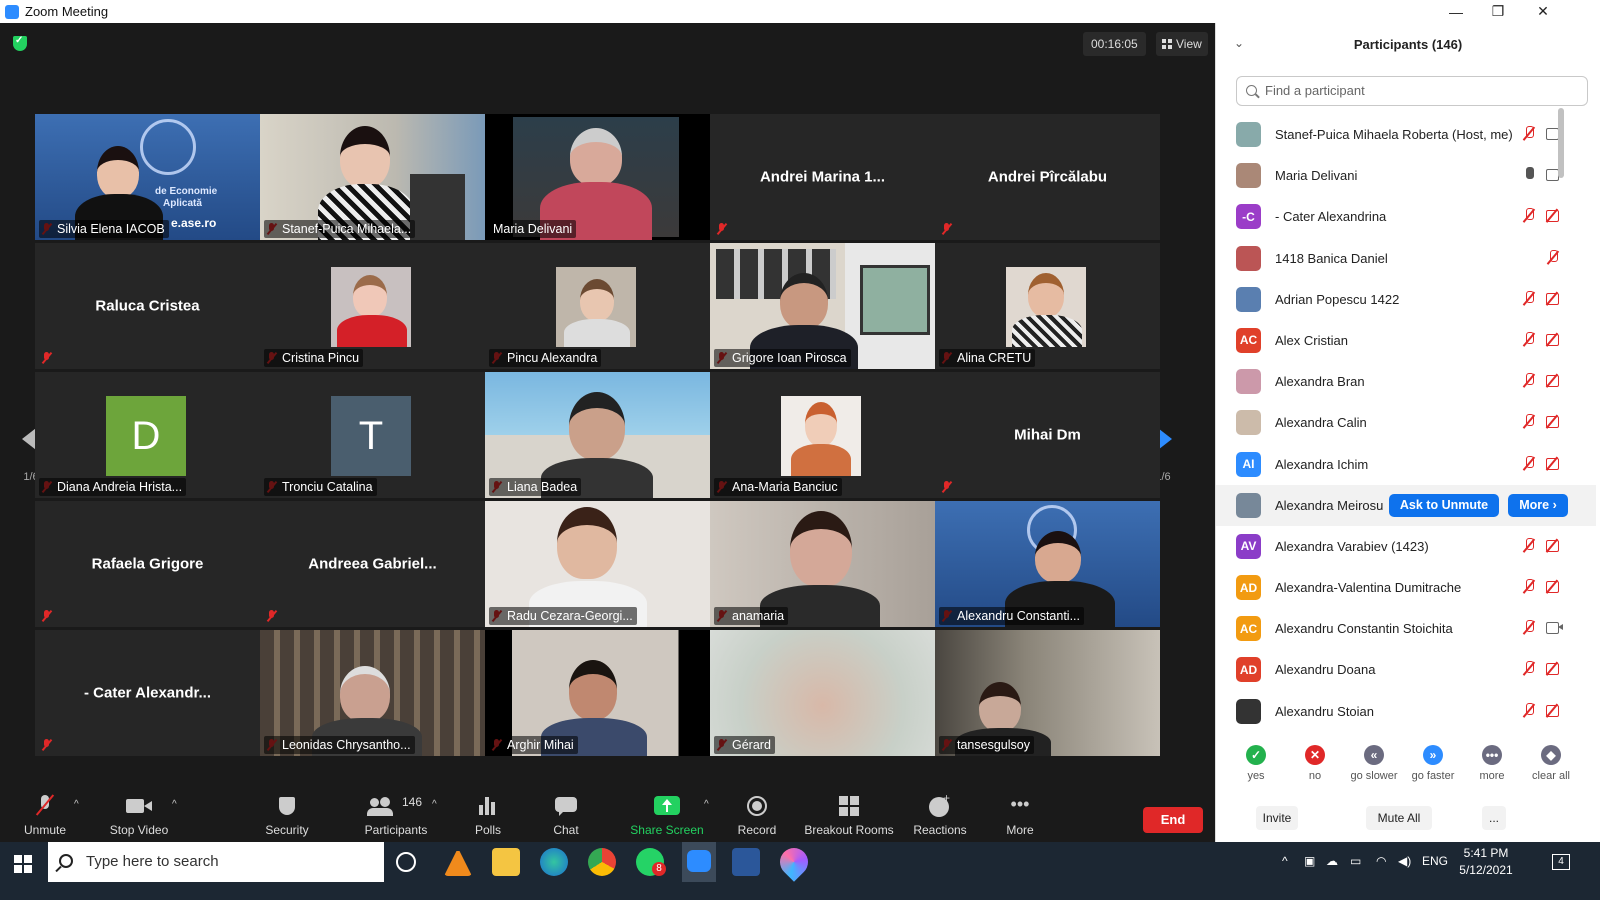  Describe the element at coordinates (1538, 505) in the screenshot. I see `participant-more-button: More ›` at that location.